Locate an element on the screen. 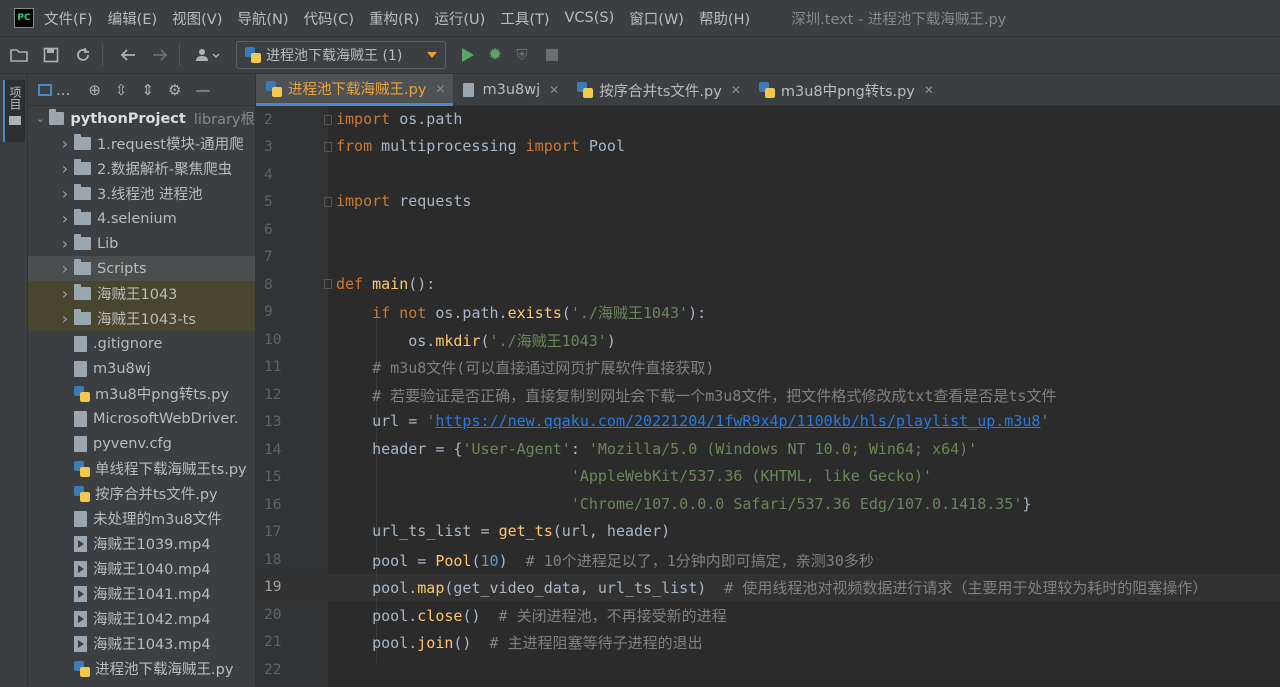 This screenshot has width=1280, height=687. menu-vcs: VCS(S) is located at coordinates (590, 18).